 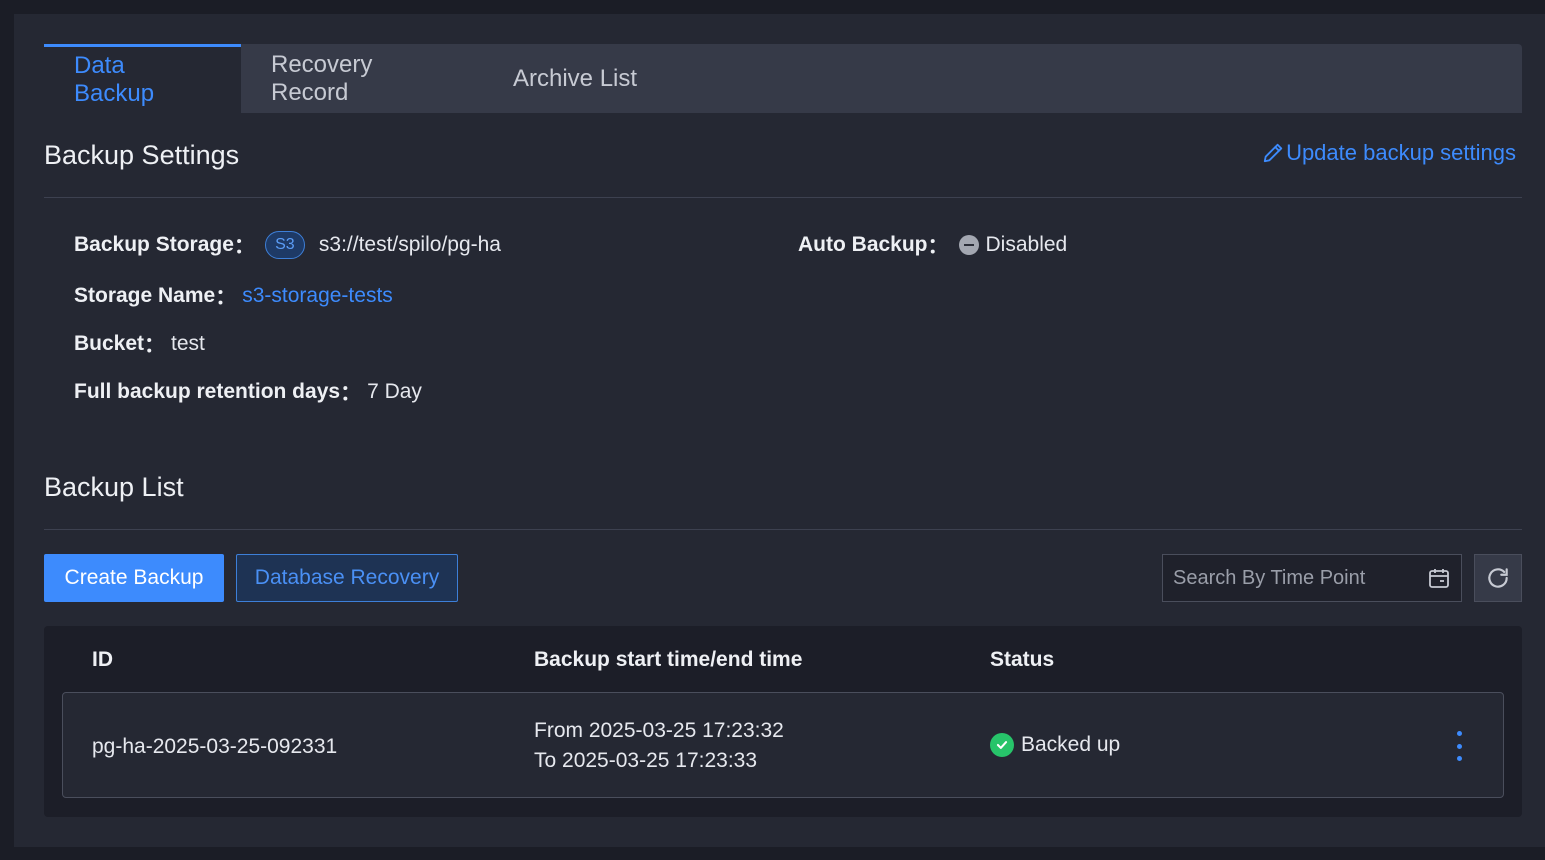 I want to click on disabled-icon, so click(x=968, y=245).